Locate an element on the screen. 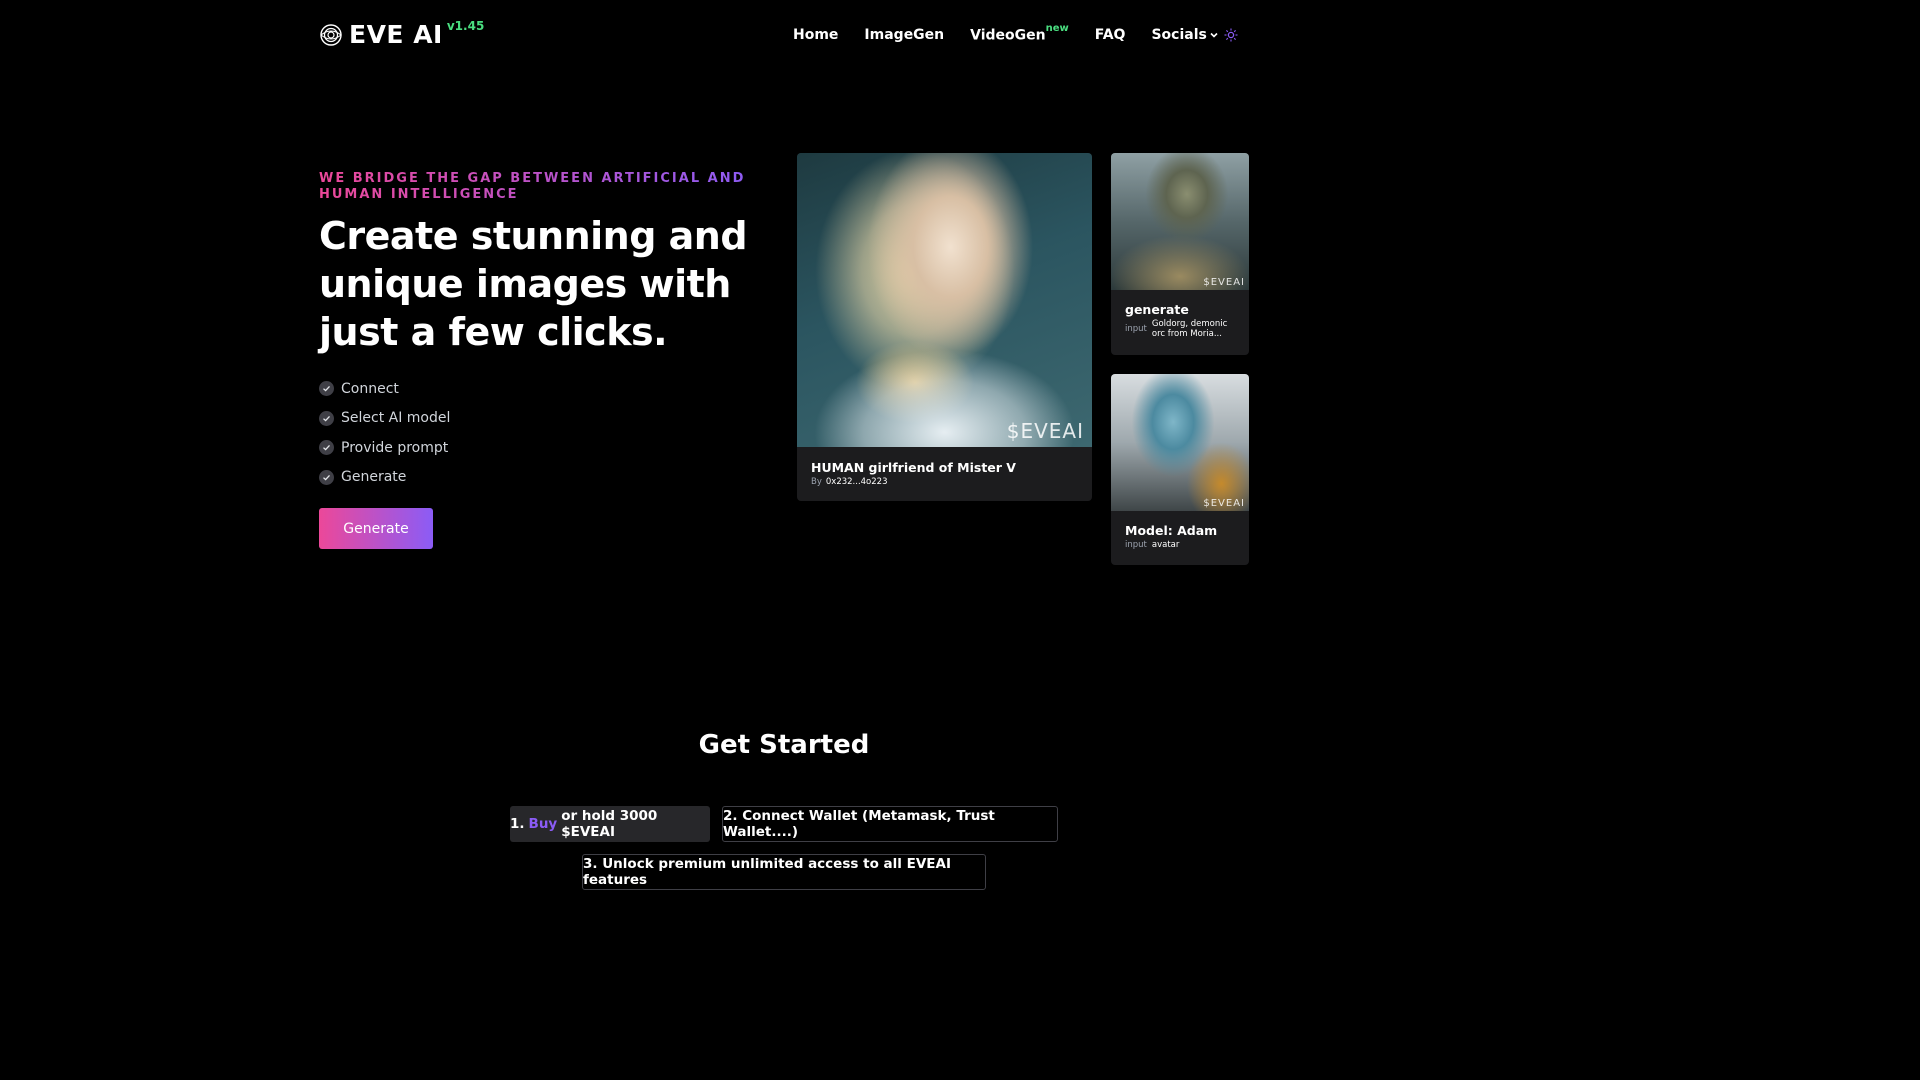 Image resolution: width=1920 pixels, height=1080 pixels. nav-videogen: VideoGennew is located at coordinates (1019, 33).